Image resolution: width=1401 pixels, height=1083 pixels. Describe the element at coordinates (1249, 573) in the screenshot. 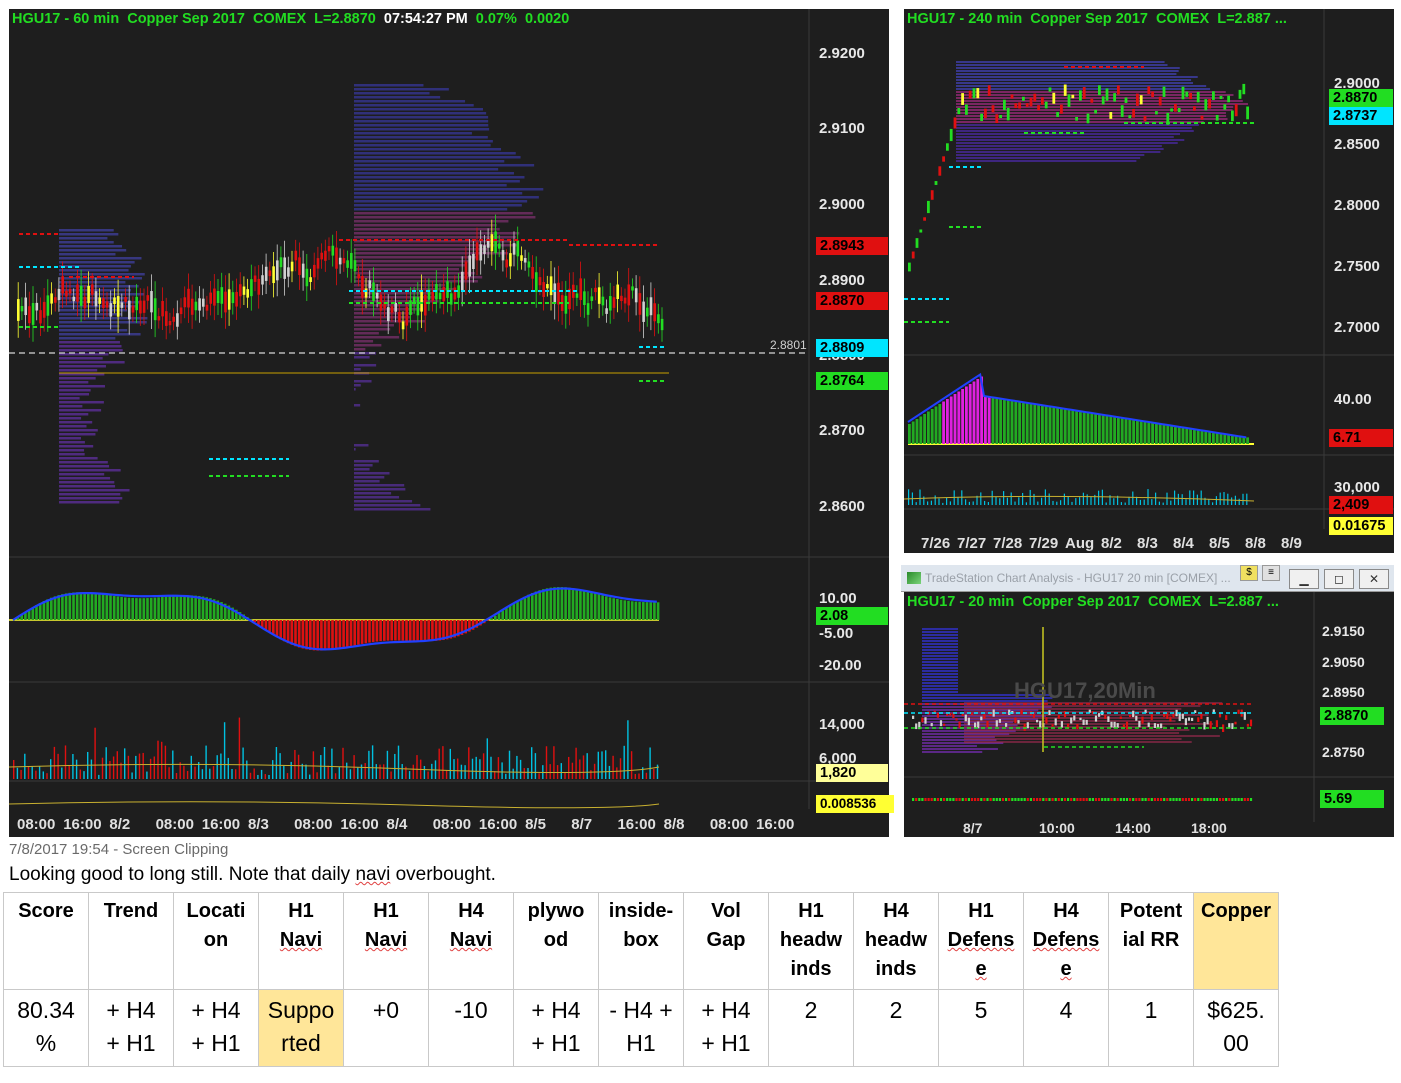

I see `dollar-icon: $` at that location.